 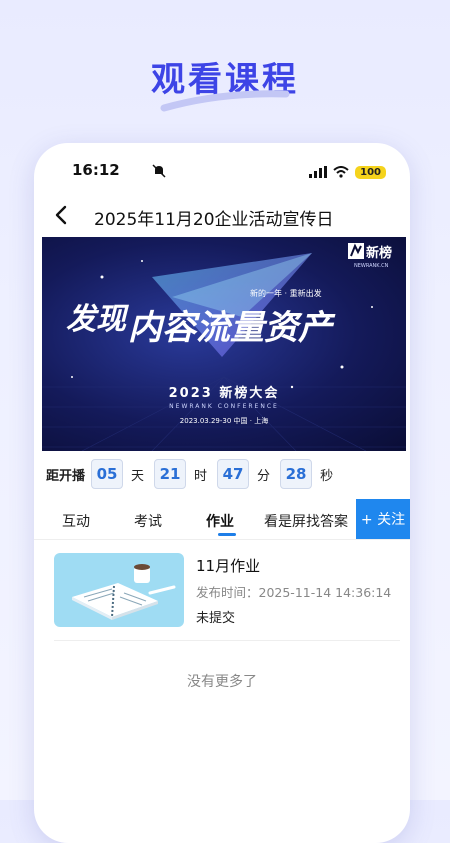 I want to click on homework-thumbnail, so click(x=119, y=590).